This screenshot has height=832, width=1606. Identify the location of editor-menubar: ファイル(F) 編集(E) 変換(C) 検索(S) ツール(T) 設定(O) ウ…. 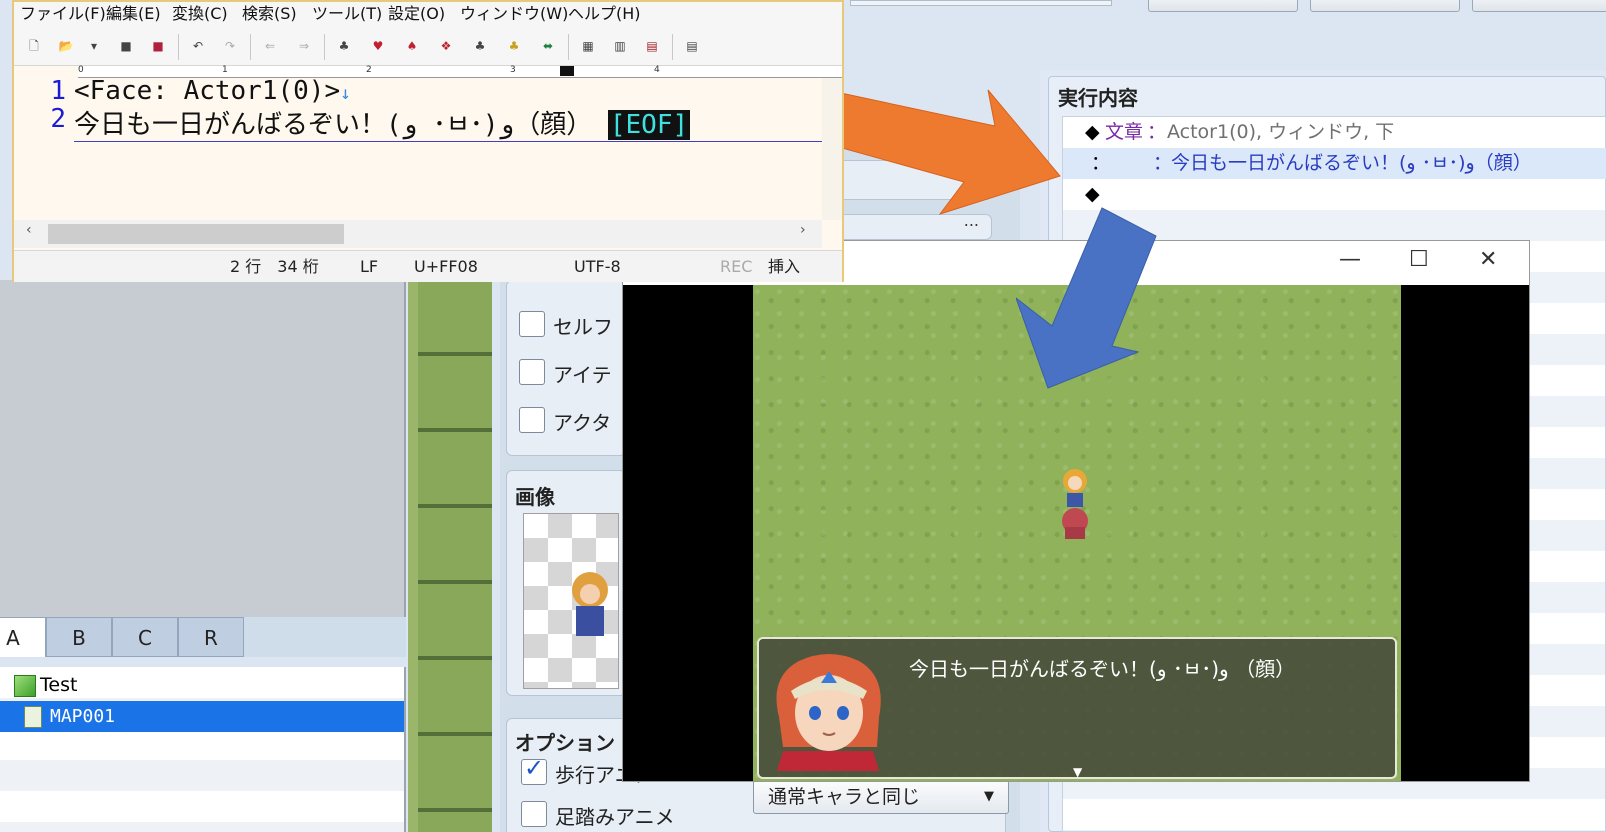
(428, 15).